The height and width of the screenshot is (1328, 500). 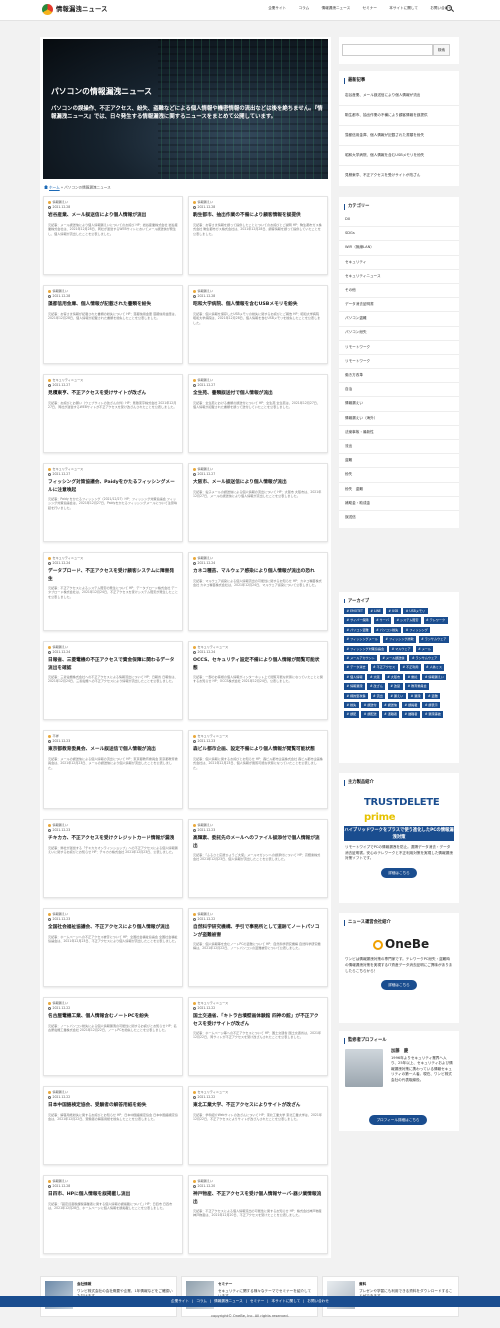 I want to click on category-item: パソコン盗難, so click(x=399, y=319).